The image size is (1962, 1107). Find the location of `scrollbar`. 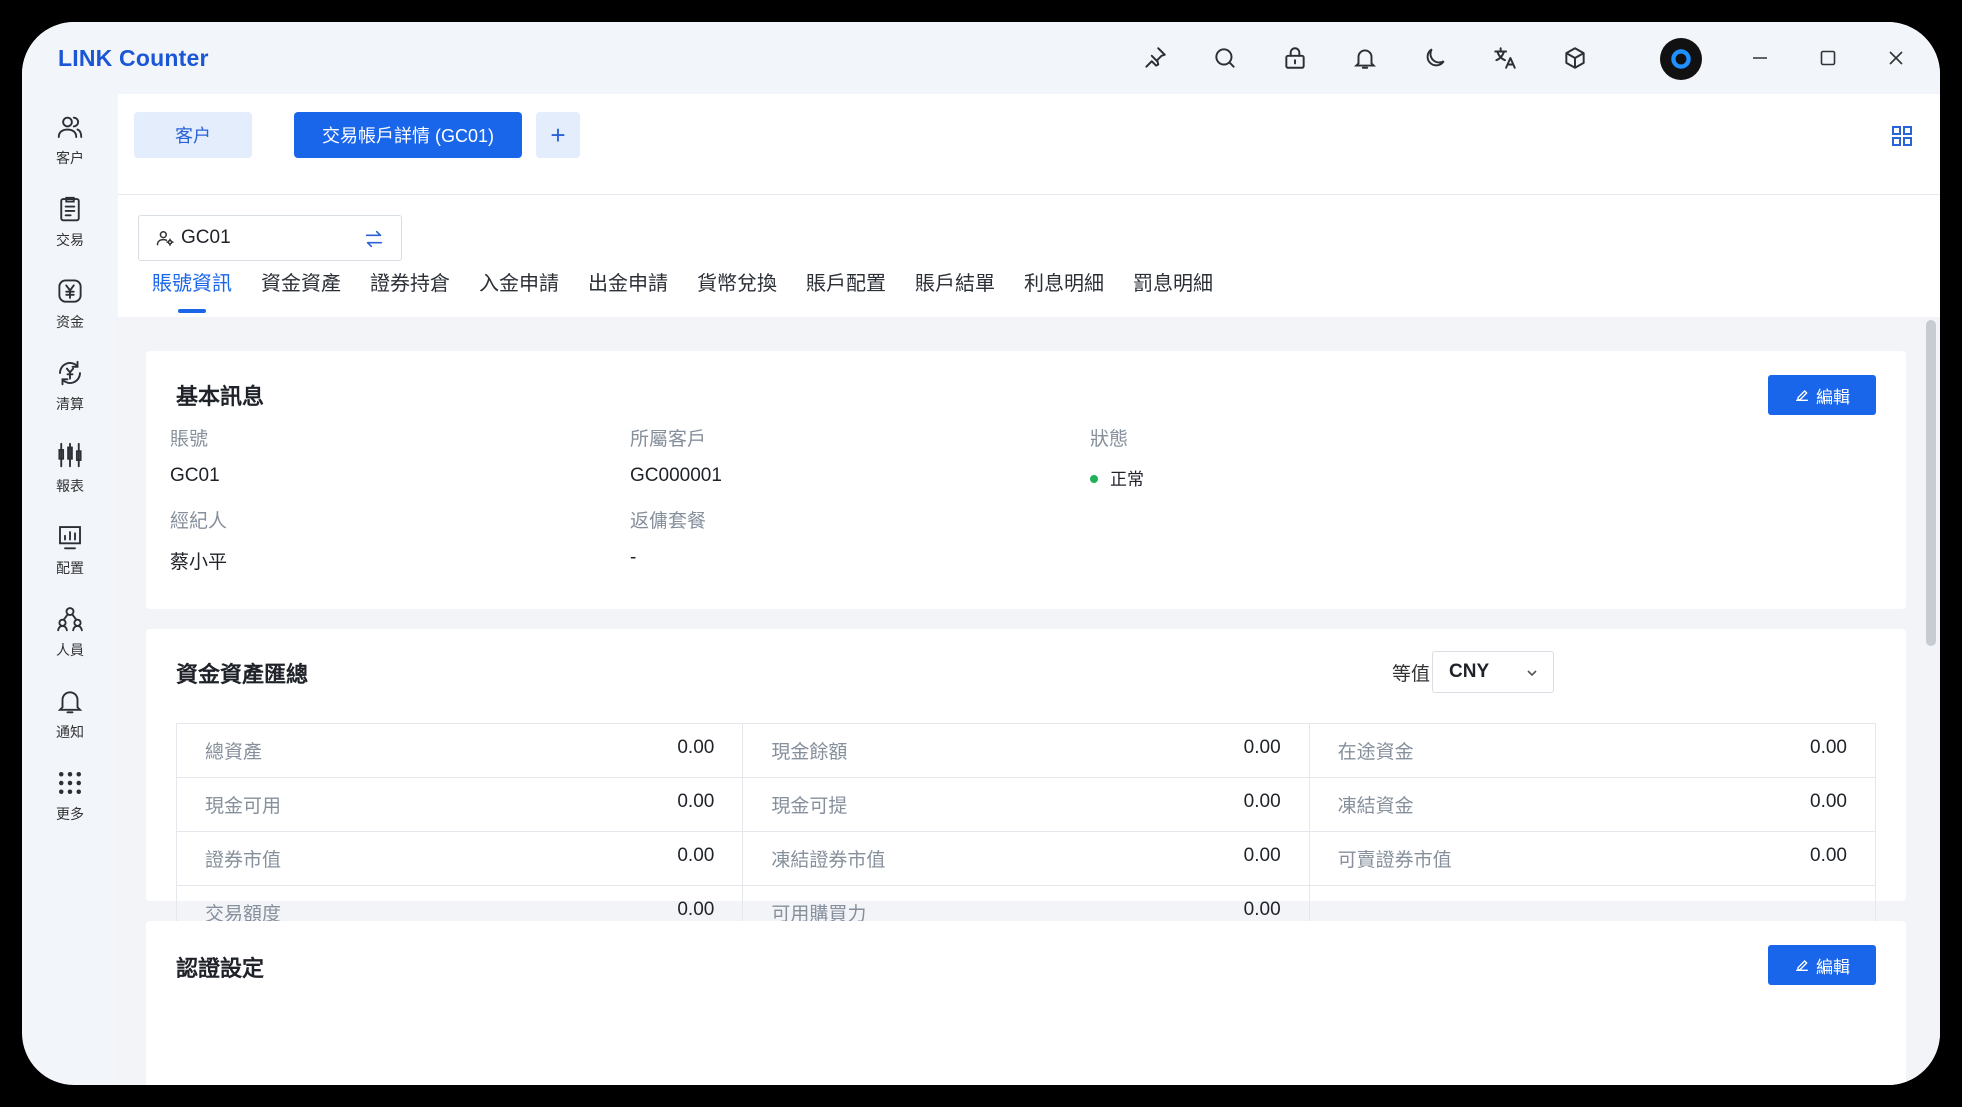

scrollbar is located at coordinates (1931, 483).